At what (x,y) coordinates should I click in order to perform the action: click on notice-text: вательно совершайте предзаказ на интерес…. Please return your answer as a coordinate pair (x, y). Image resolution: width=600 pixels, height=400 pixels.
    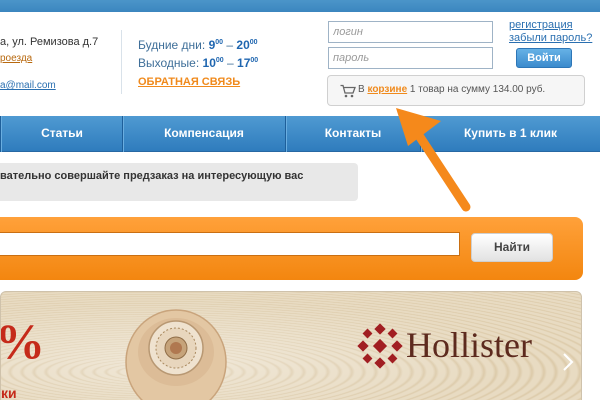
    Looking at the image, I should click on (152, 176).